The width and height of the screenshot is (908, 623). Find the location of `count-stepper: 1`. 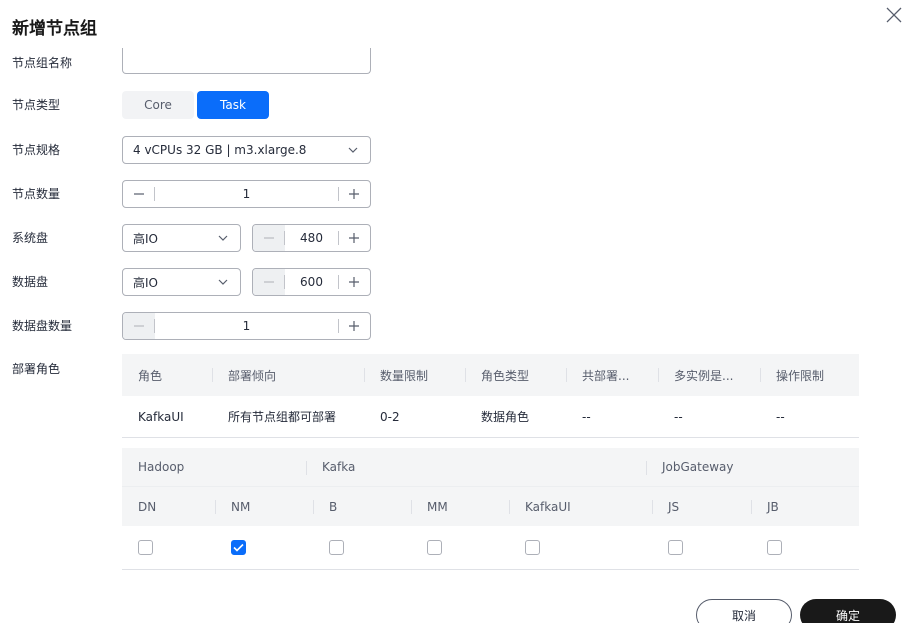

count-stepper: 1 is located at coordinates (246, 194).